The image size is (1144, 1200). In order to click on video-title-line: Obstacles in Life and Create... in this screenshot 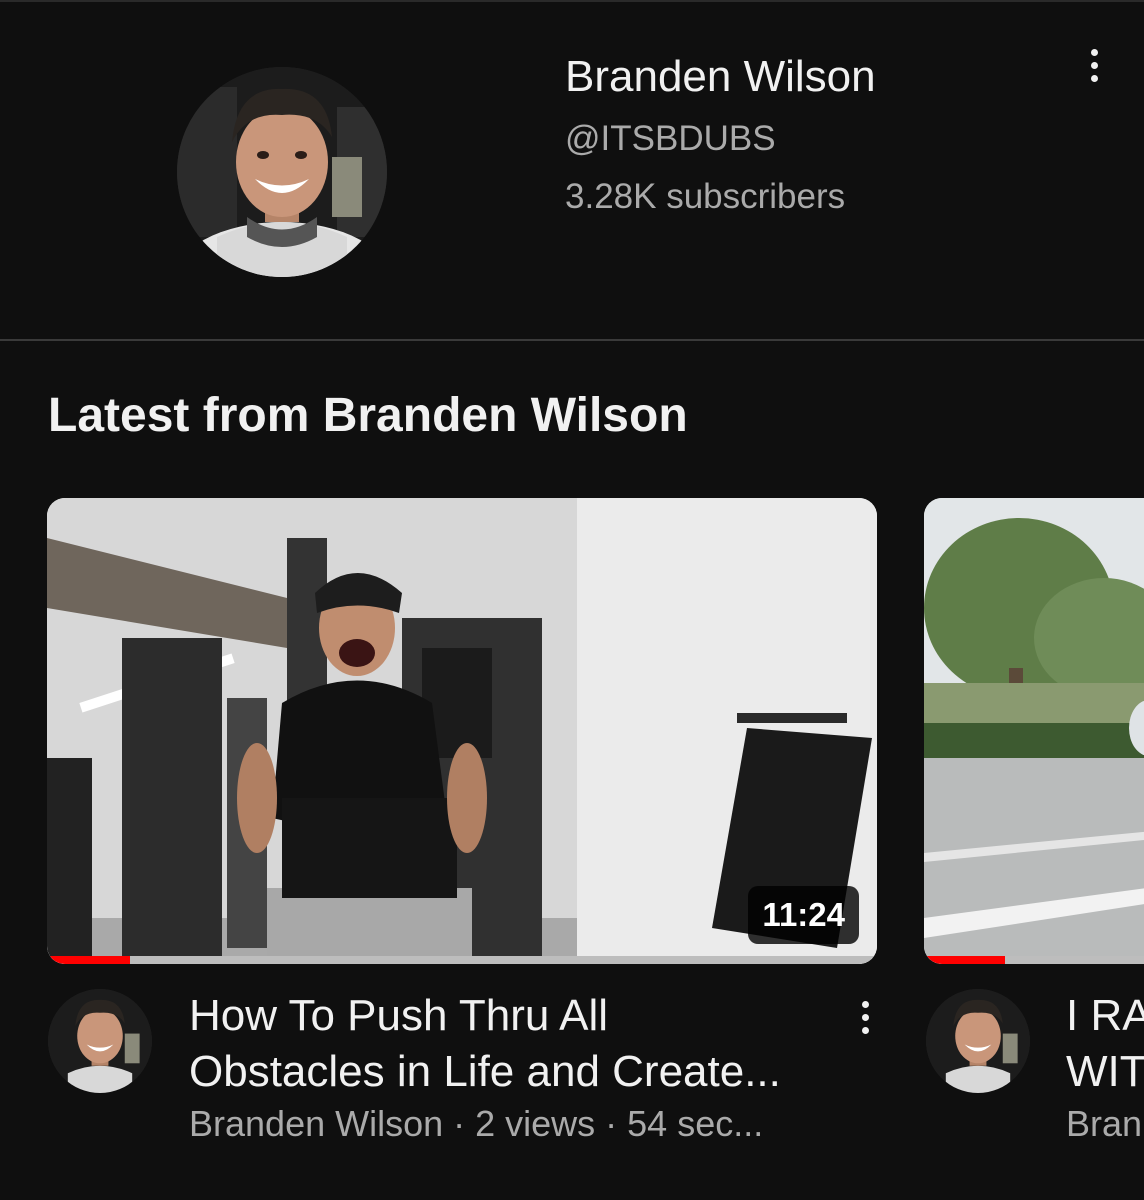, I will do `click(485, 1071)`.